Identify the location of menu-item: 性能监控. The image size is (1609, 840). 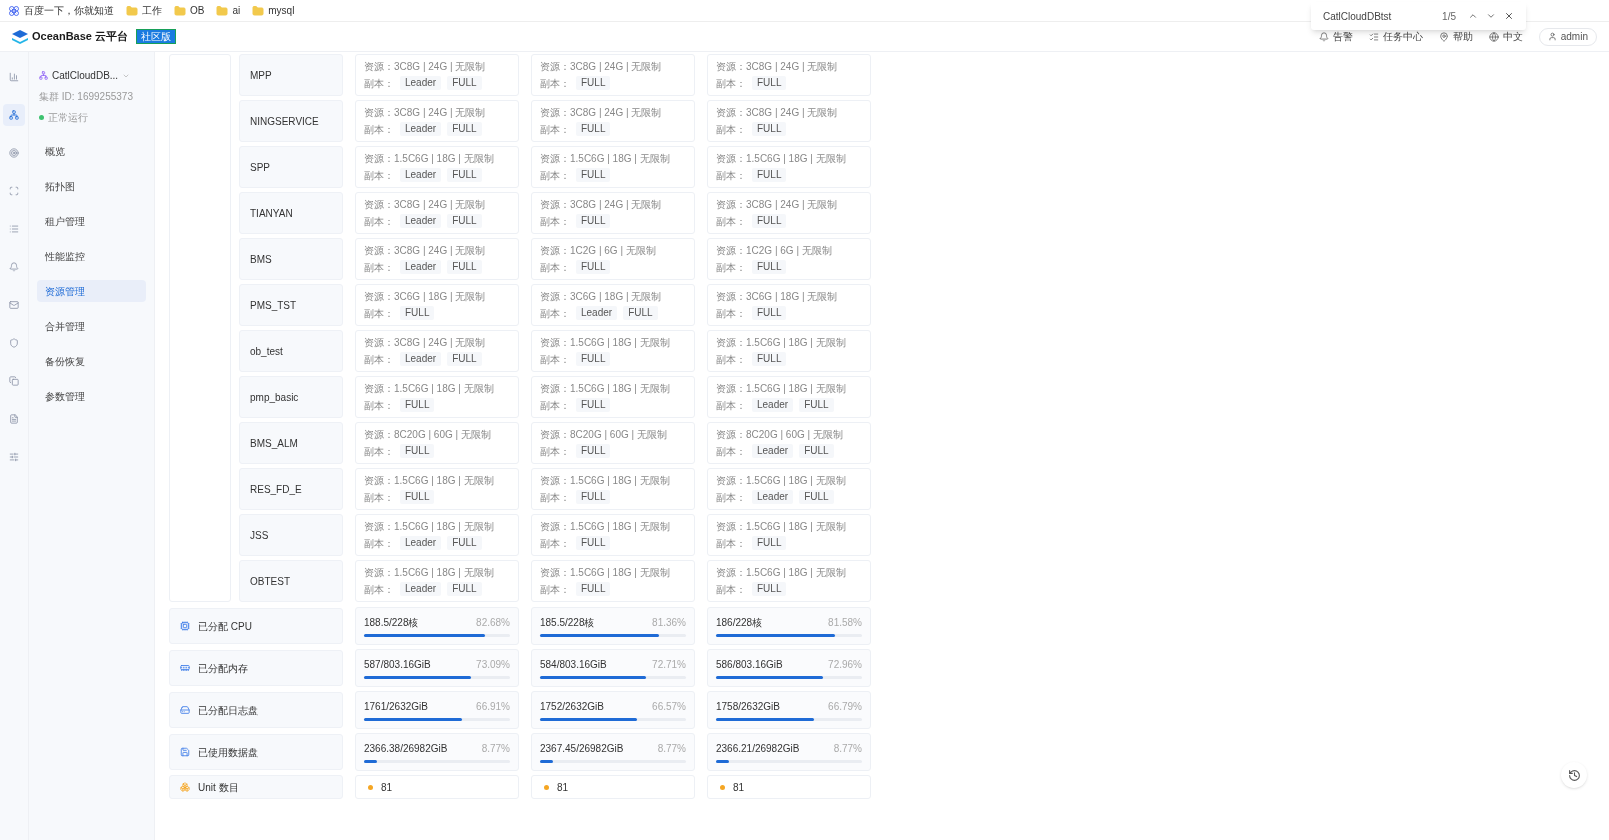
(91, 256).